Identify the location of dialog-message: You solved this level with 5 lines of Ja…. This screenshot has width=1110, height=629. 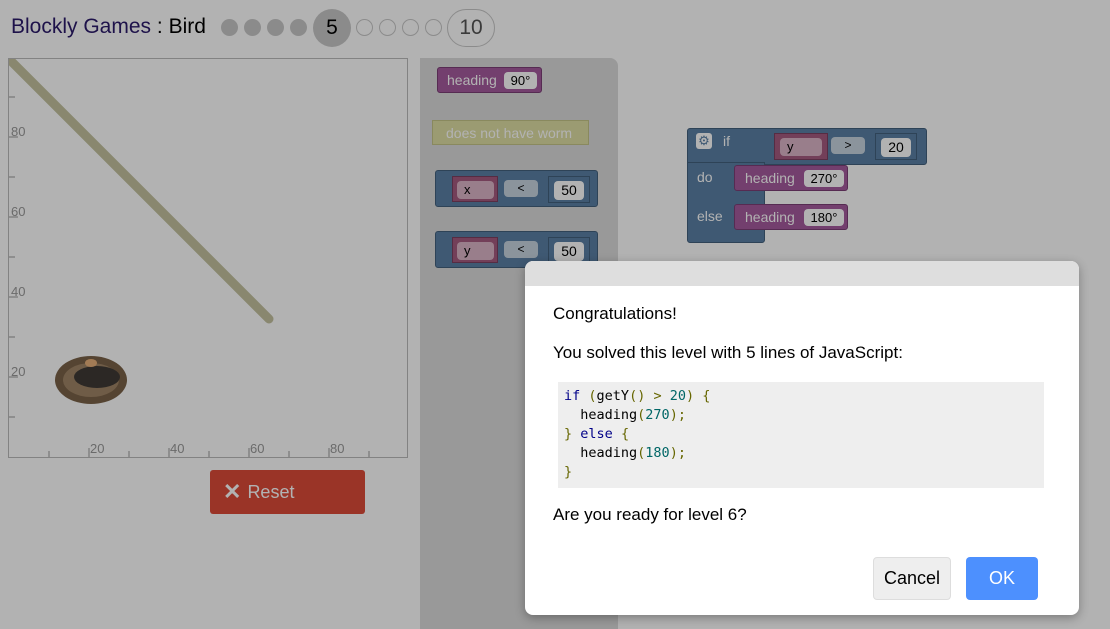
(728, 352).